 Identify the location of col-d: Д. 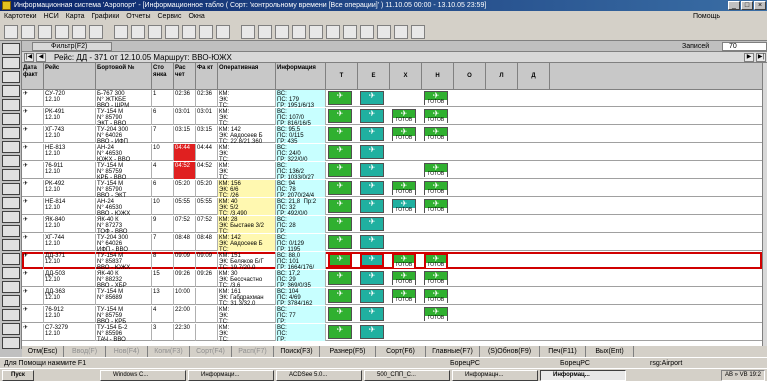
(534, 76).